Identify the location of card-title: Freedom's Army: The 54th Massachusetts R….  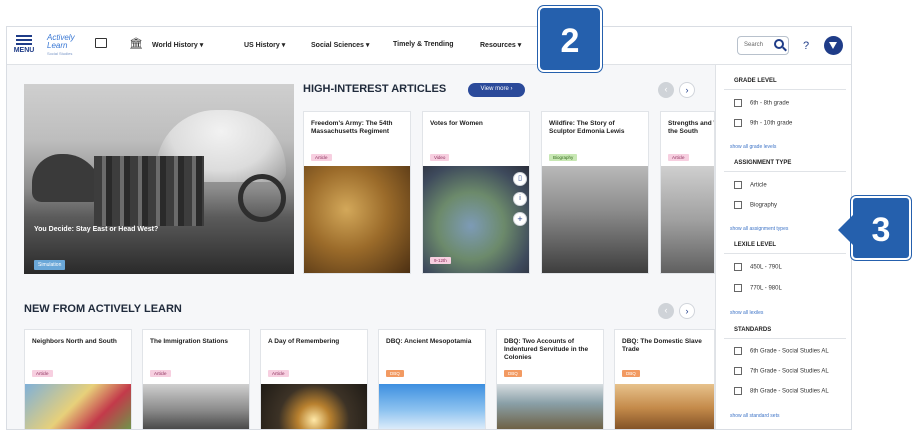
(352, 127).